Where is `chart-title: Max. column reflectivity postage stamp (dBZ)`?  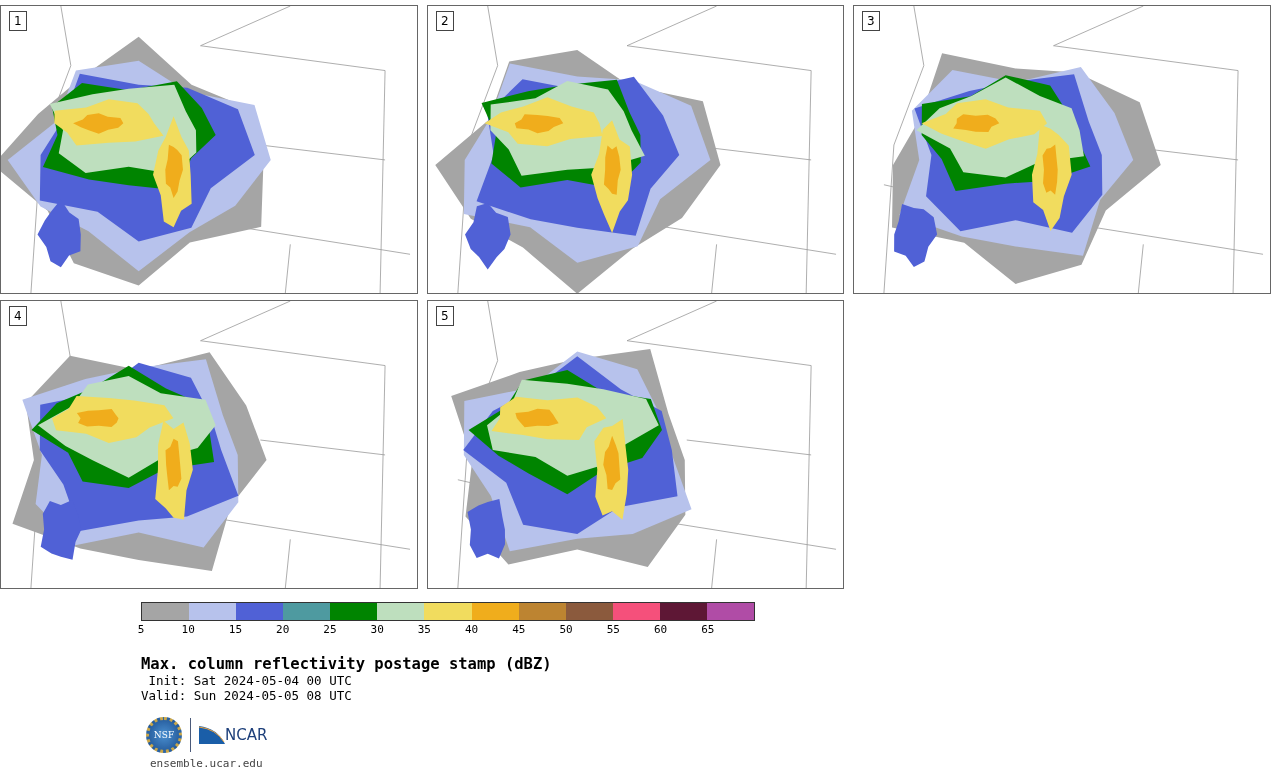
chart-title: Max. column reflectivity postage stamp (dBZ) is located at coordinates (347, 664).